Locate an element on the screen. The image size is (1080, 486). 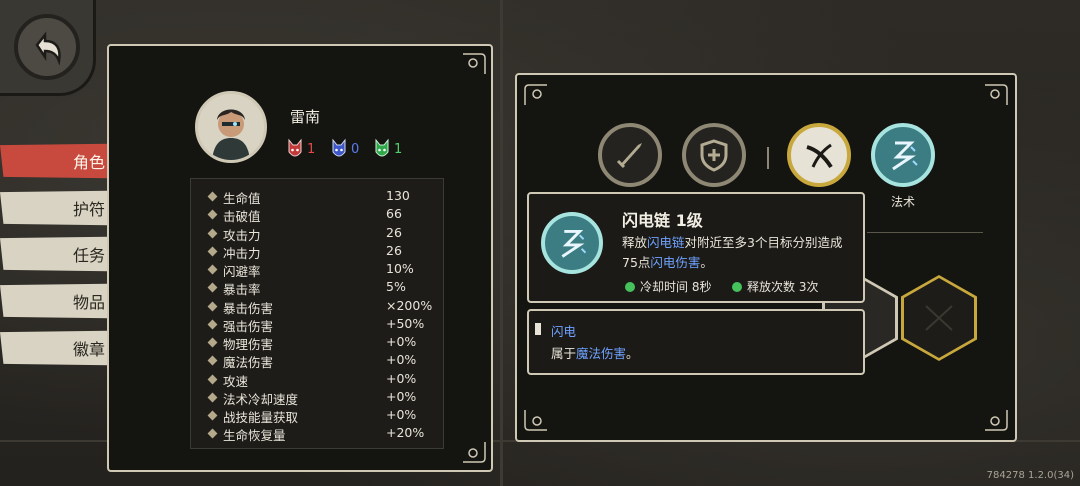
stat-row: 物理伤害 +0% is located at coordinates (318, 343).